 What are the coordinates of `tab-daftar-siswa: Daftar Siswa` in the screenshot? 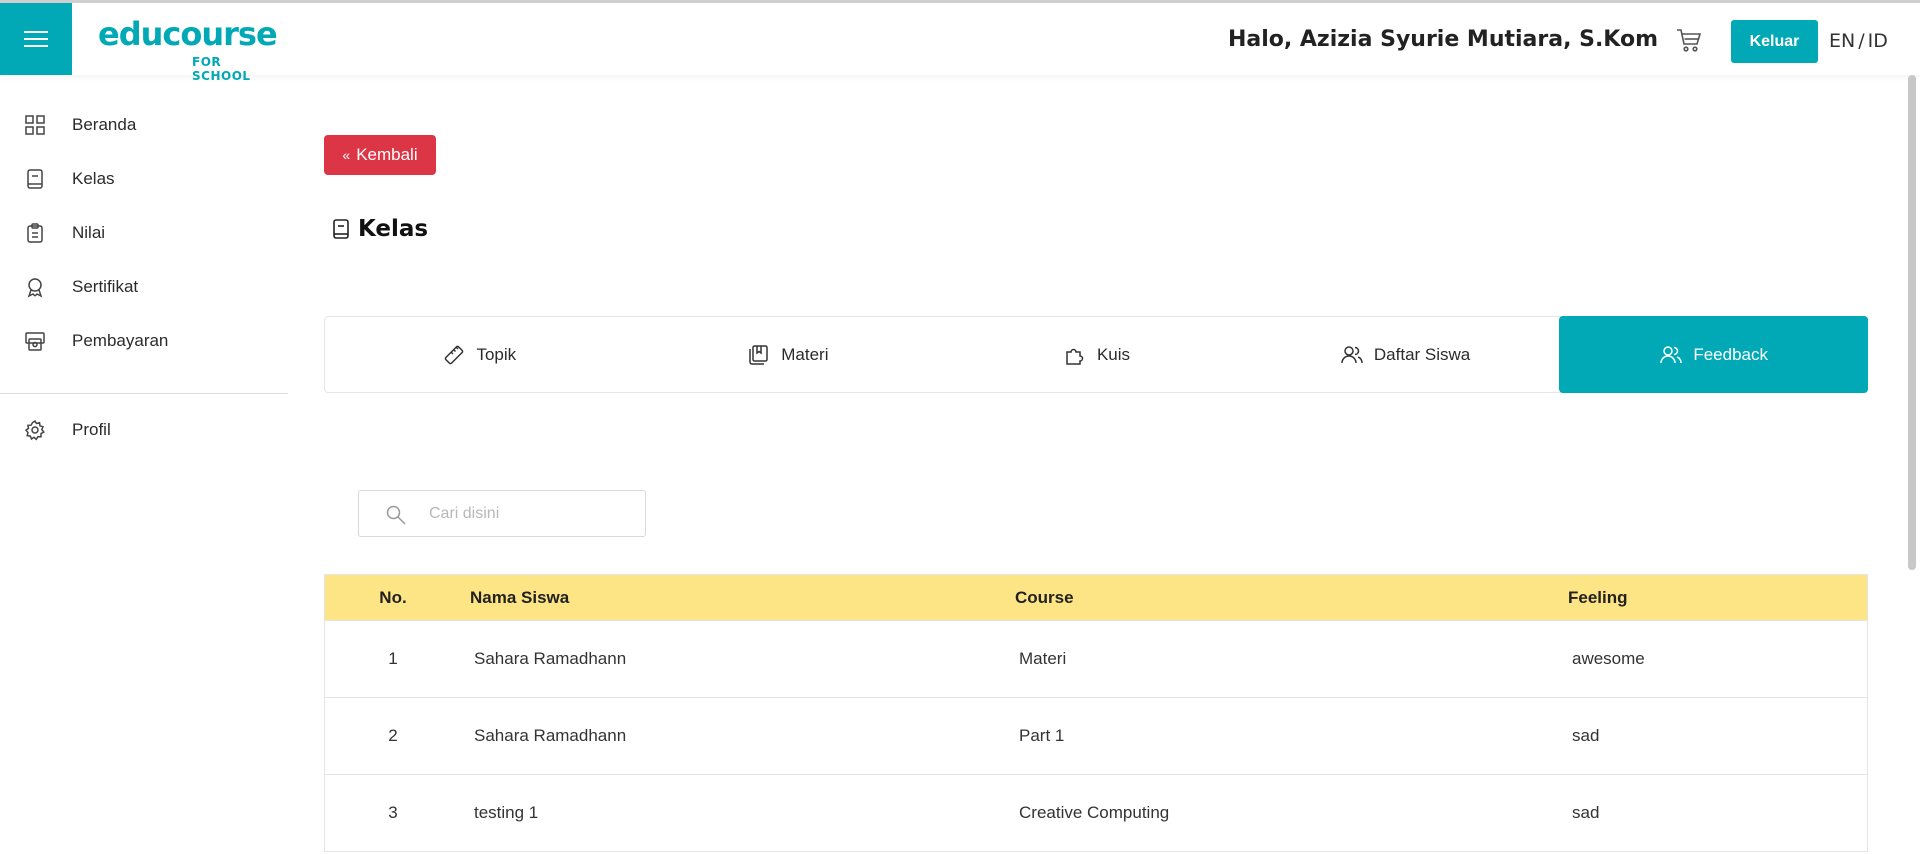 It's located at (1405, 354).